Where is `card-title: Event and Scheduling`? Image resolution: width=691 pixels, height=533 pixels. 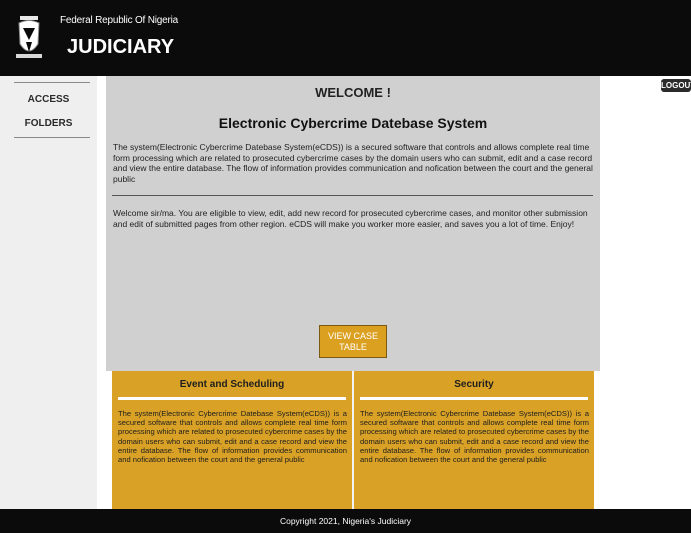
card-title: Event and Scheduling is located at coordinates (232, 384).